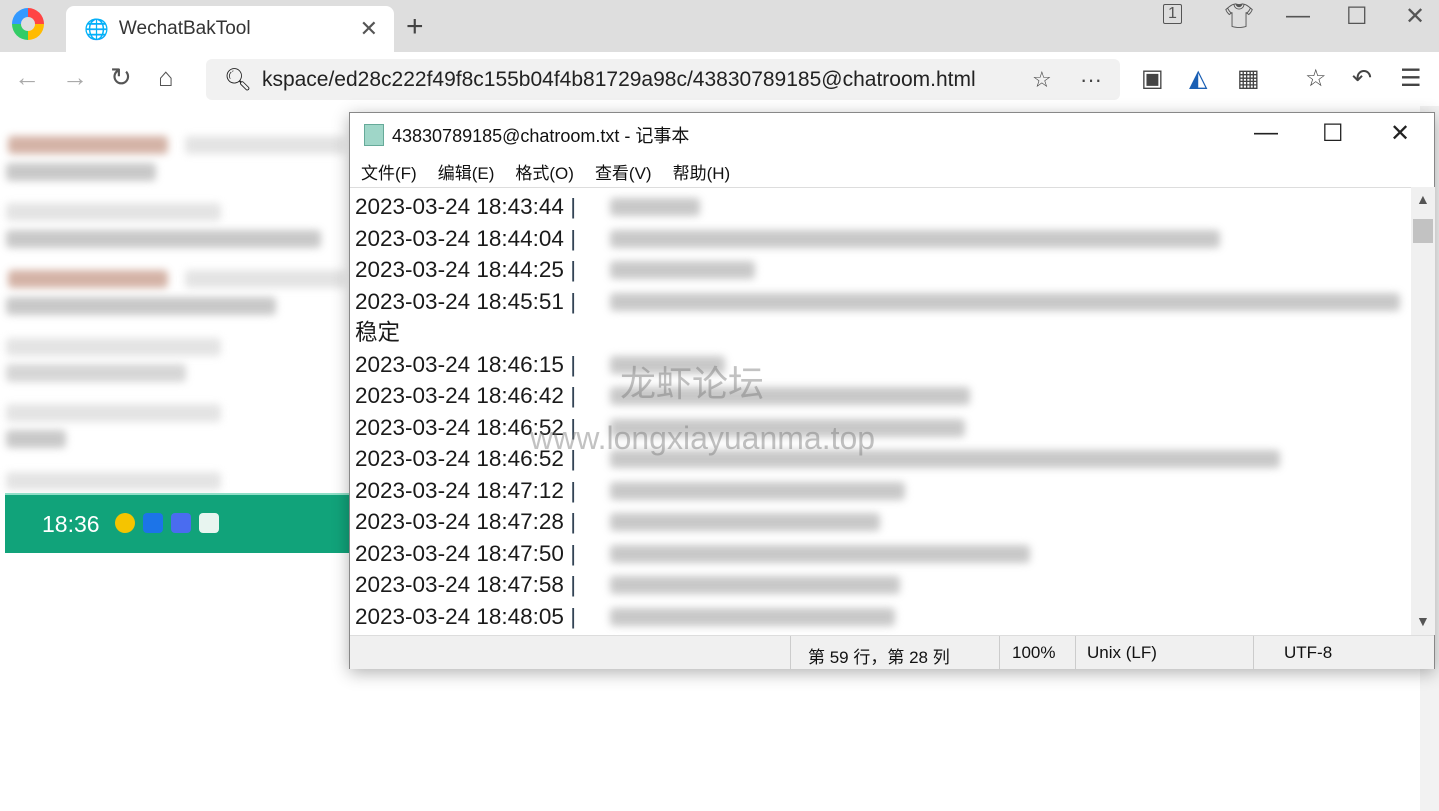  I want to click on continuation-text: 稳定, so click(378, 332).